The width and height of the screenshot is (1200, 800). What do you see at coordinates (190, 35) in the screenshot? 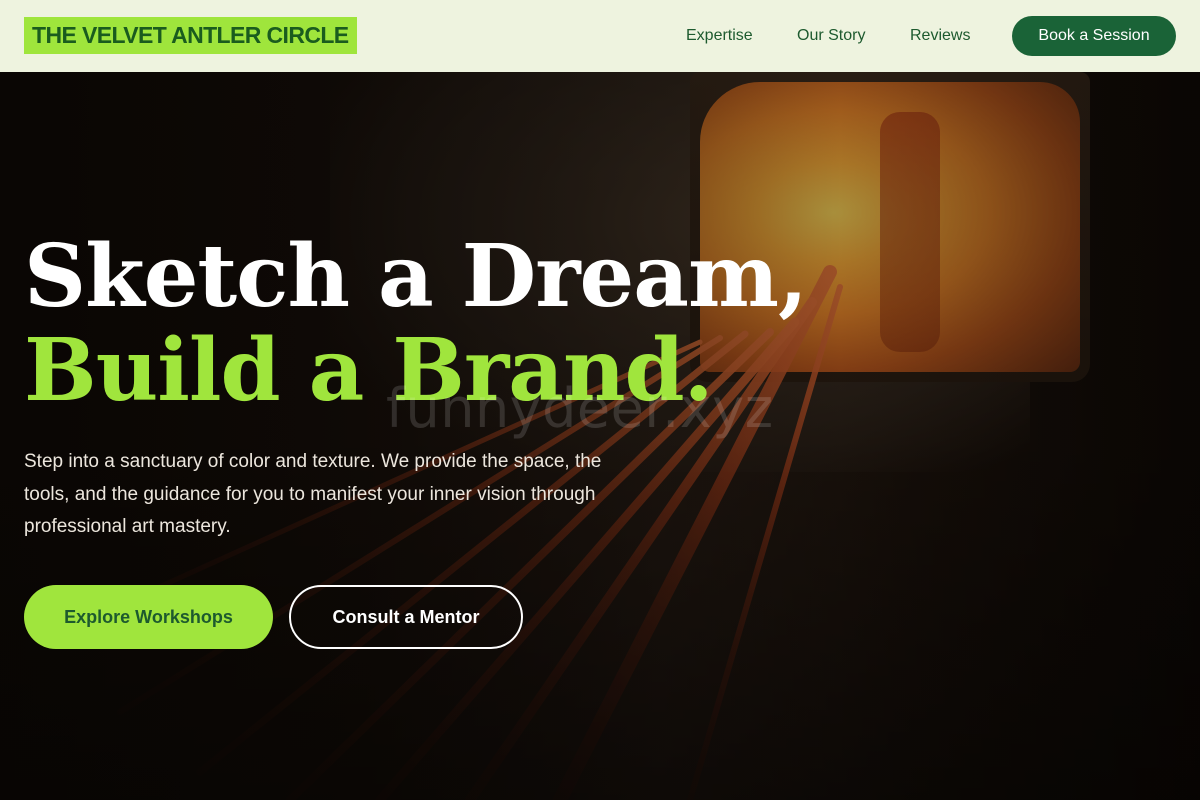
I see `brand-logo: THE VELVET ANTLER CIRCLE` at bounding box center [190, 35].